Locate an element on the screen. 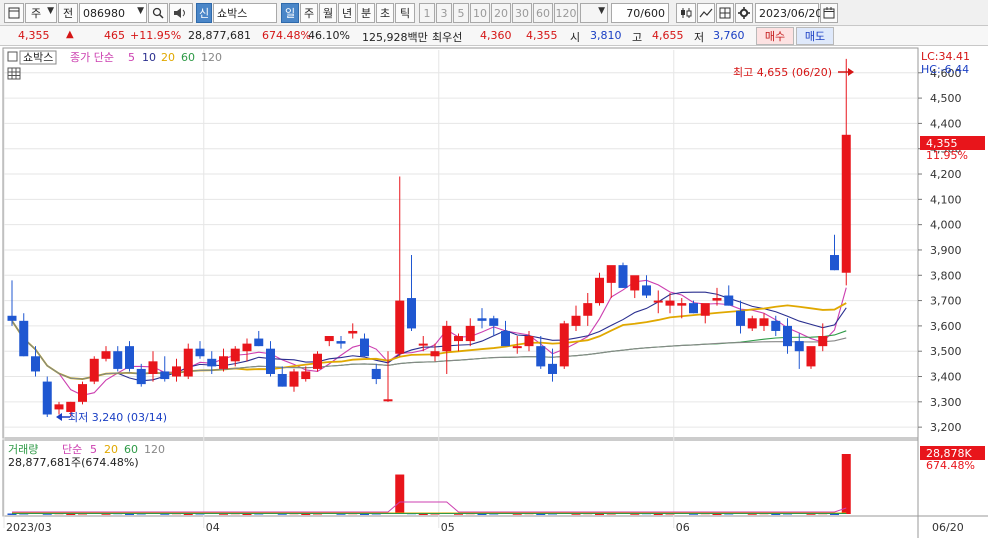  volume-ma-label: 단순 is located at coordinates (72, 449).